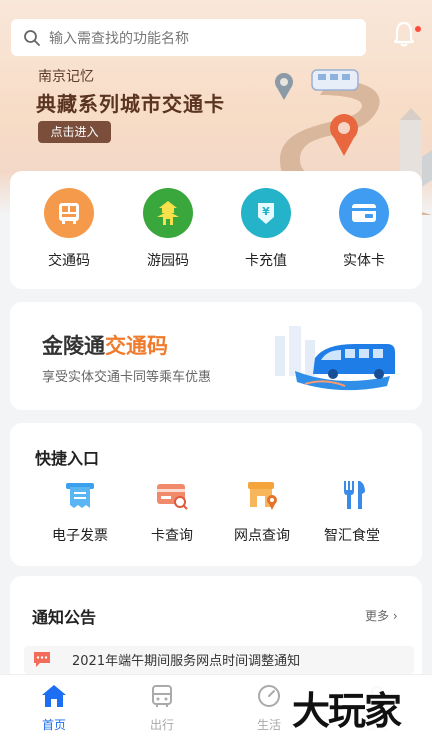 Image resolution: width=432 pixels, height=738 pixels. I want to click on shortcuts-title: 快捷入口, so click(67, 458).